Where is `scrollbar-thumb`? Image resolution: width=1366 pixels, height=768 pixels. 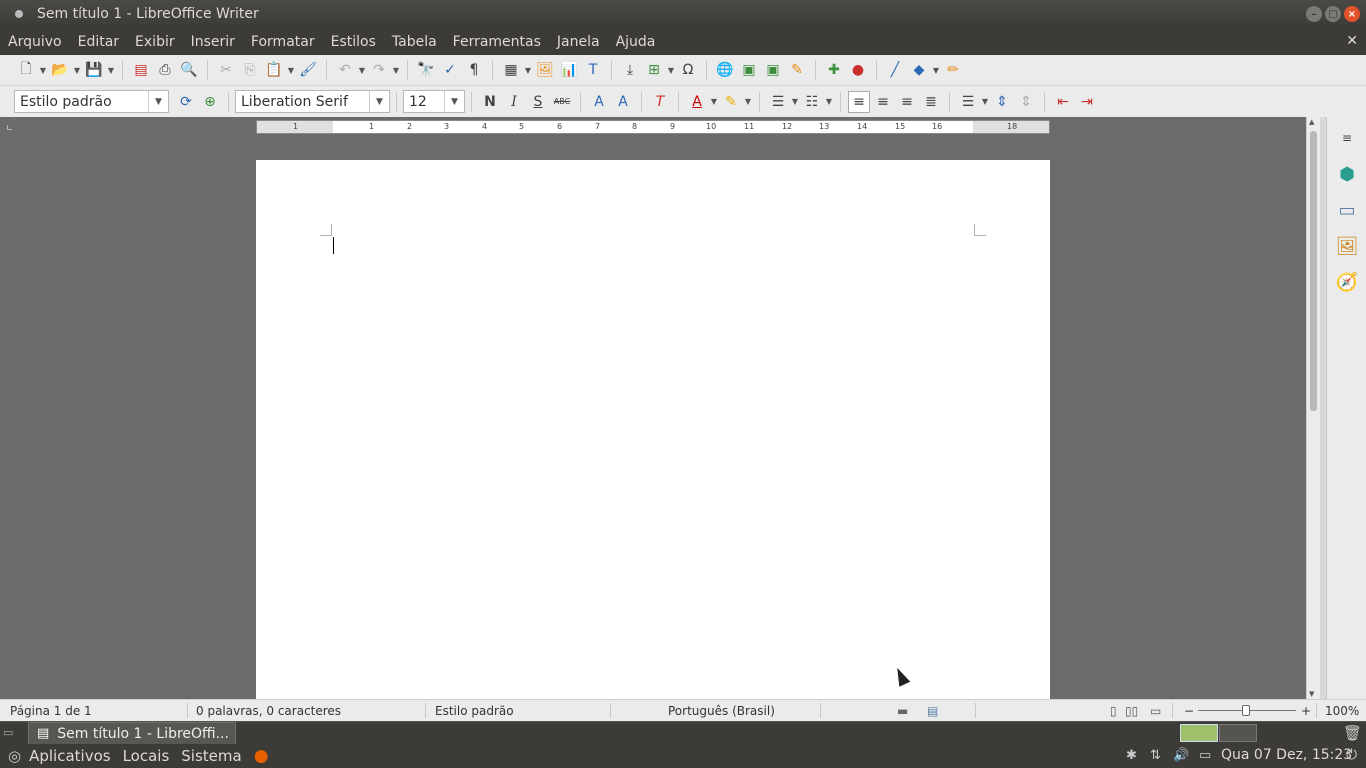 scrollbar-thumb is located at coordinates (1313, 271).